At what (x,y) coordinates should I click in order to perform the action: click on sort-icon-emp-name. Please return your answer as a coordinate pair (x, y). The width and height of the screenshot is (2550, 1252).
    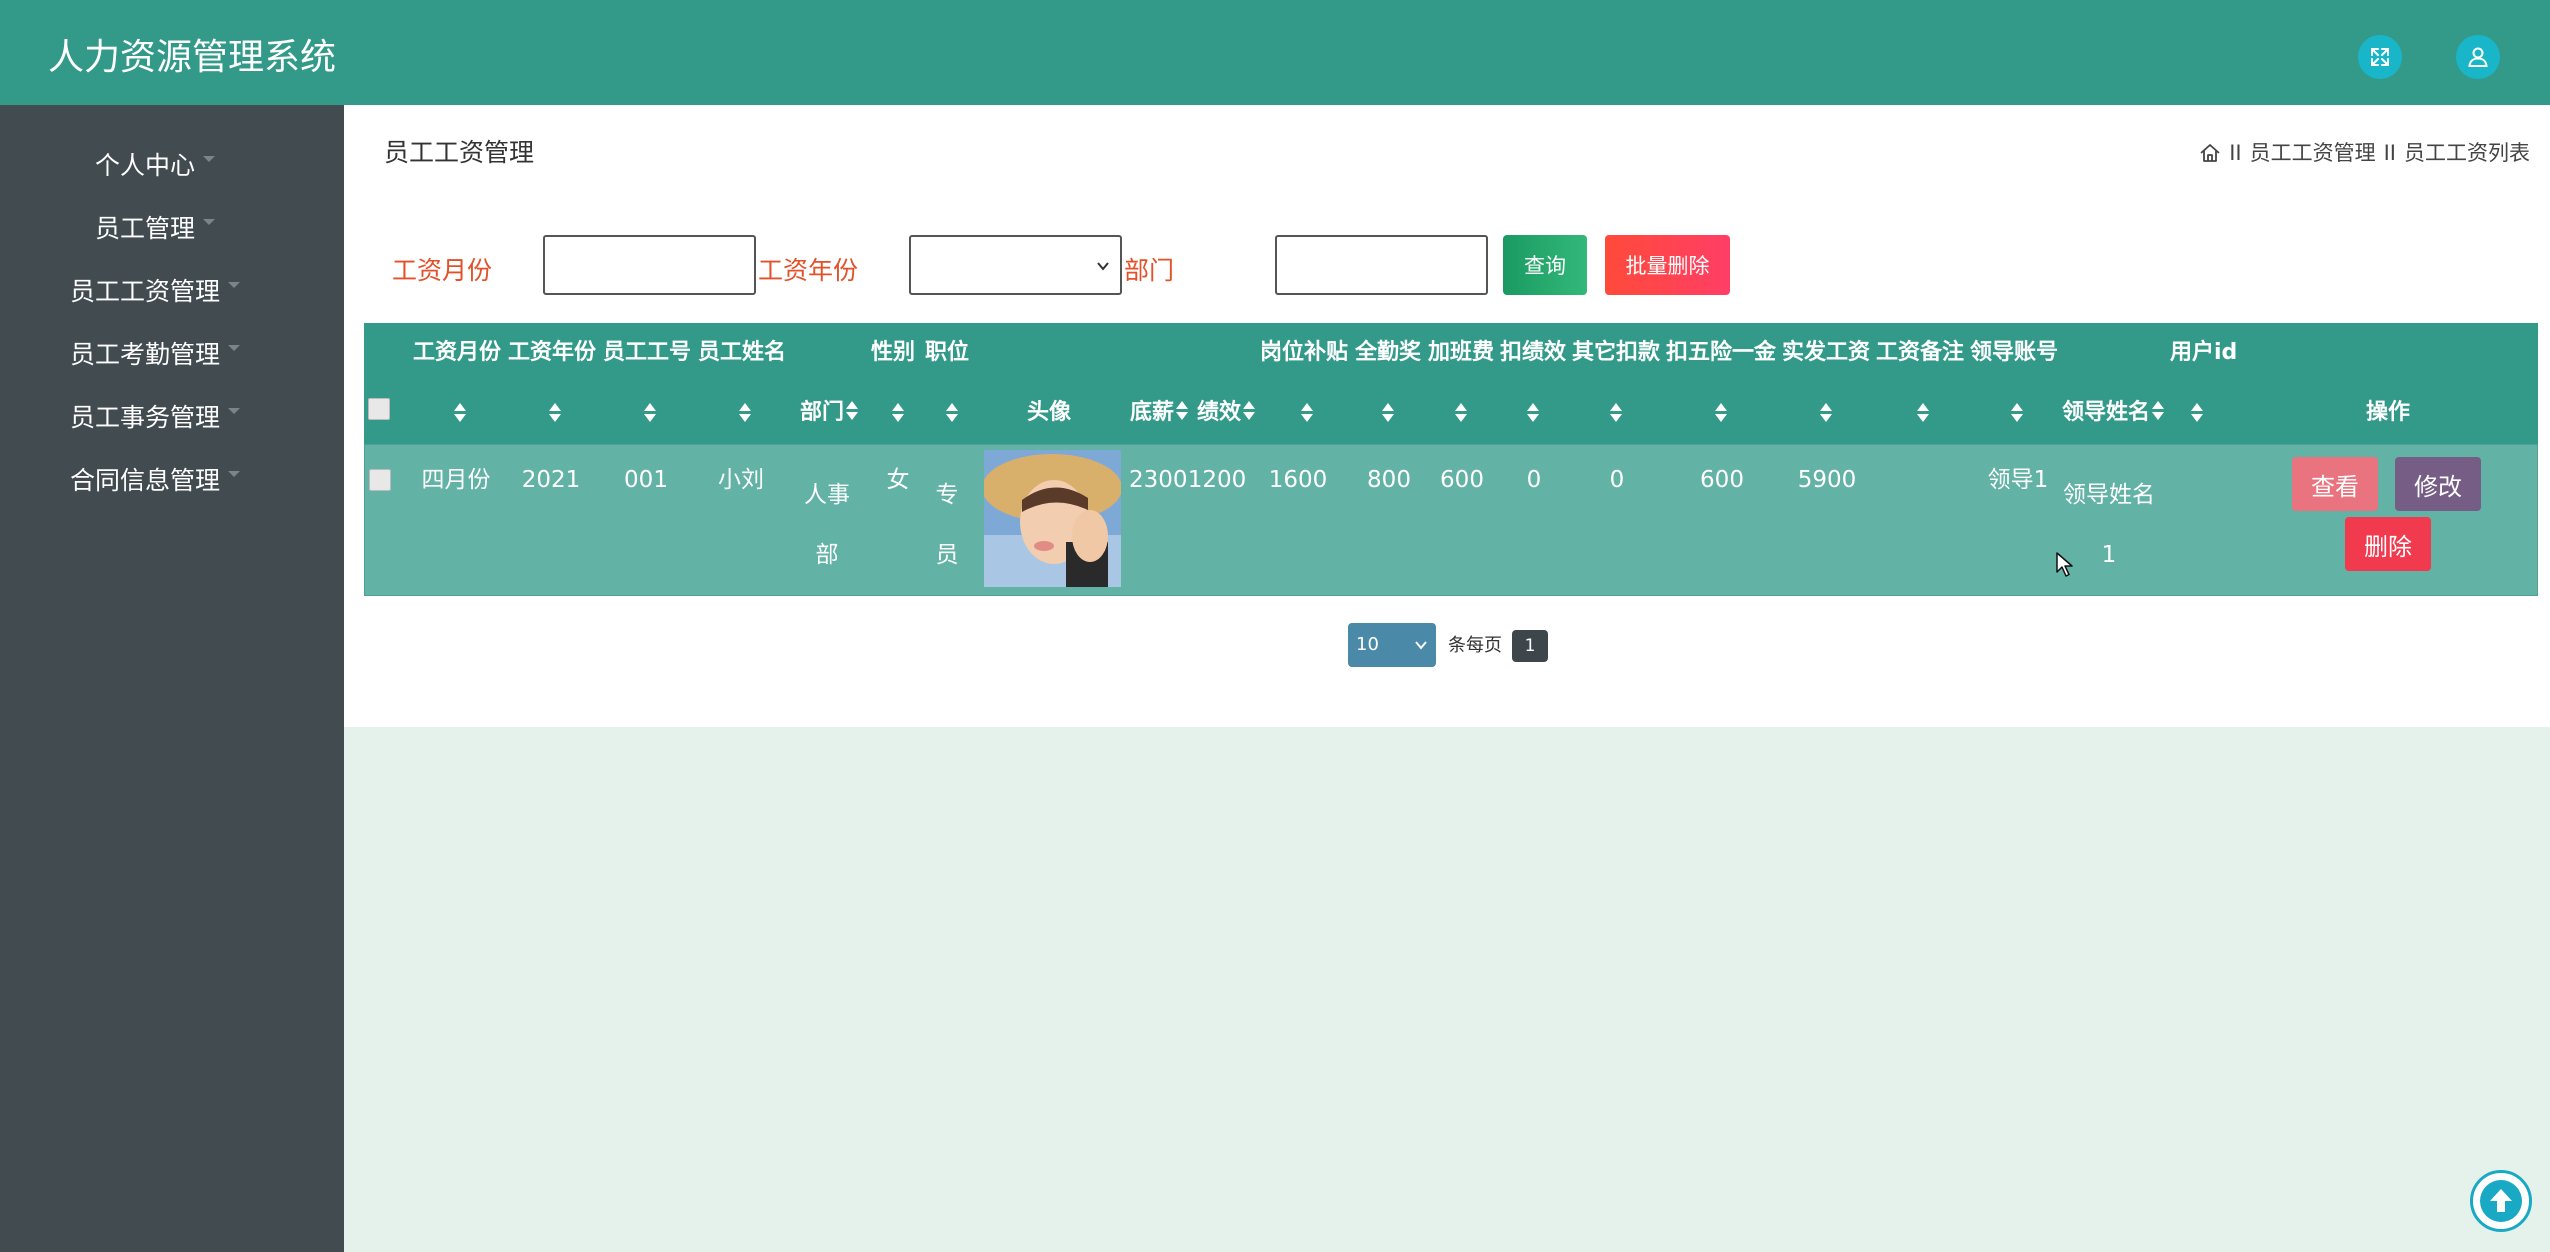
    Looking at the image, I should click on (745, 413).